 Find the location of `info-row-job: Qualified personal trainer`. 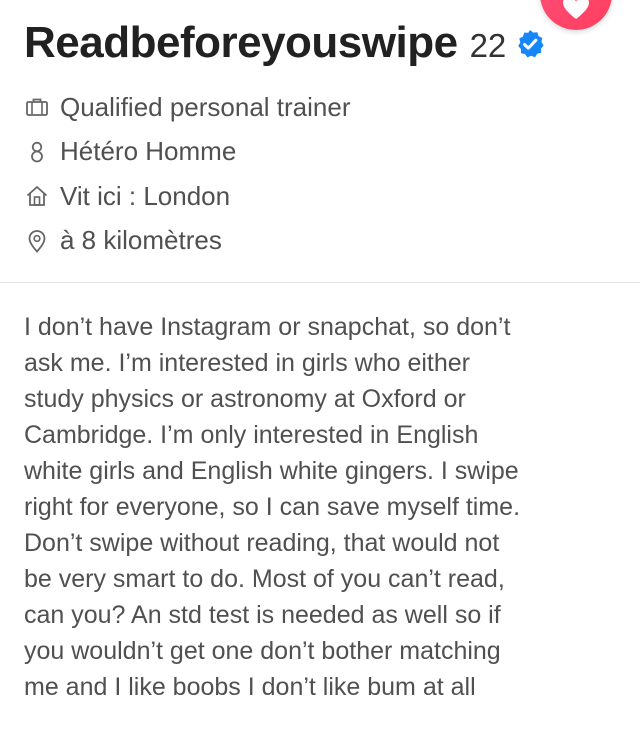

info-row-job: Qualified personal trainer is located at coordinates (322, 107).